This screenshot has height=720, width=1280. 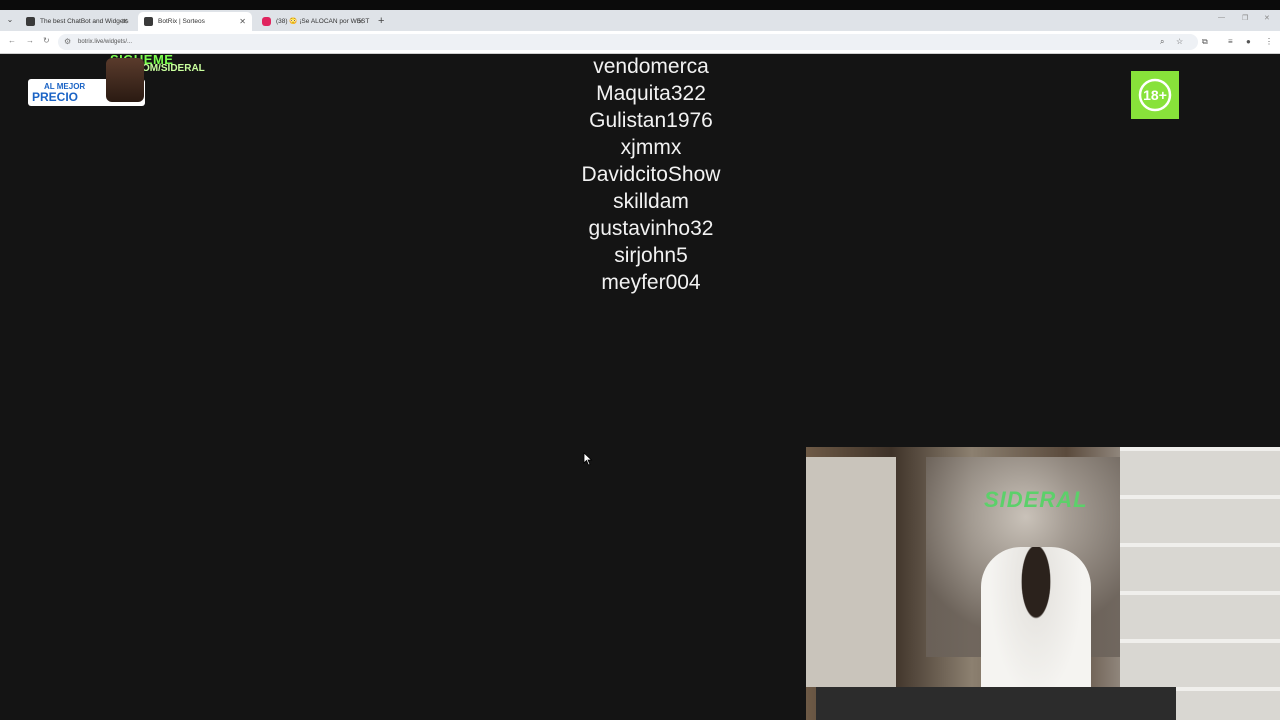 What do you see at coordinates (84, 21) in the screenshot?
I see `tab-title: The best ChatBot and Widgets` at bounding box center [84, 21].